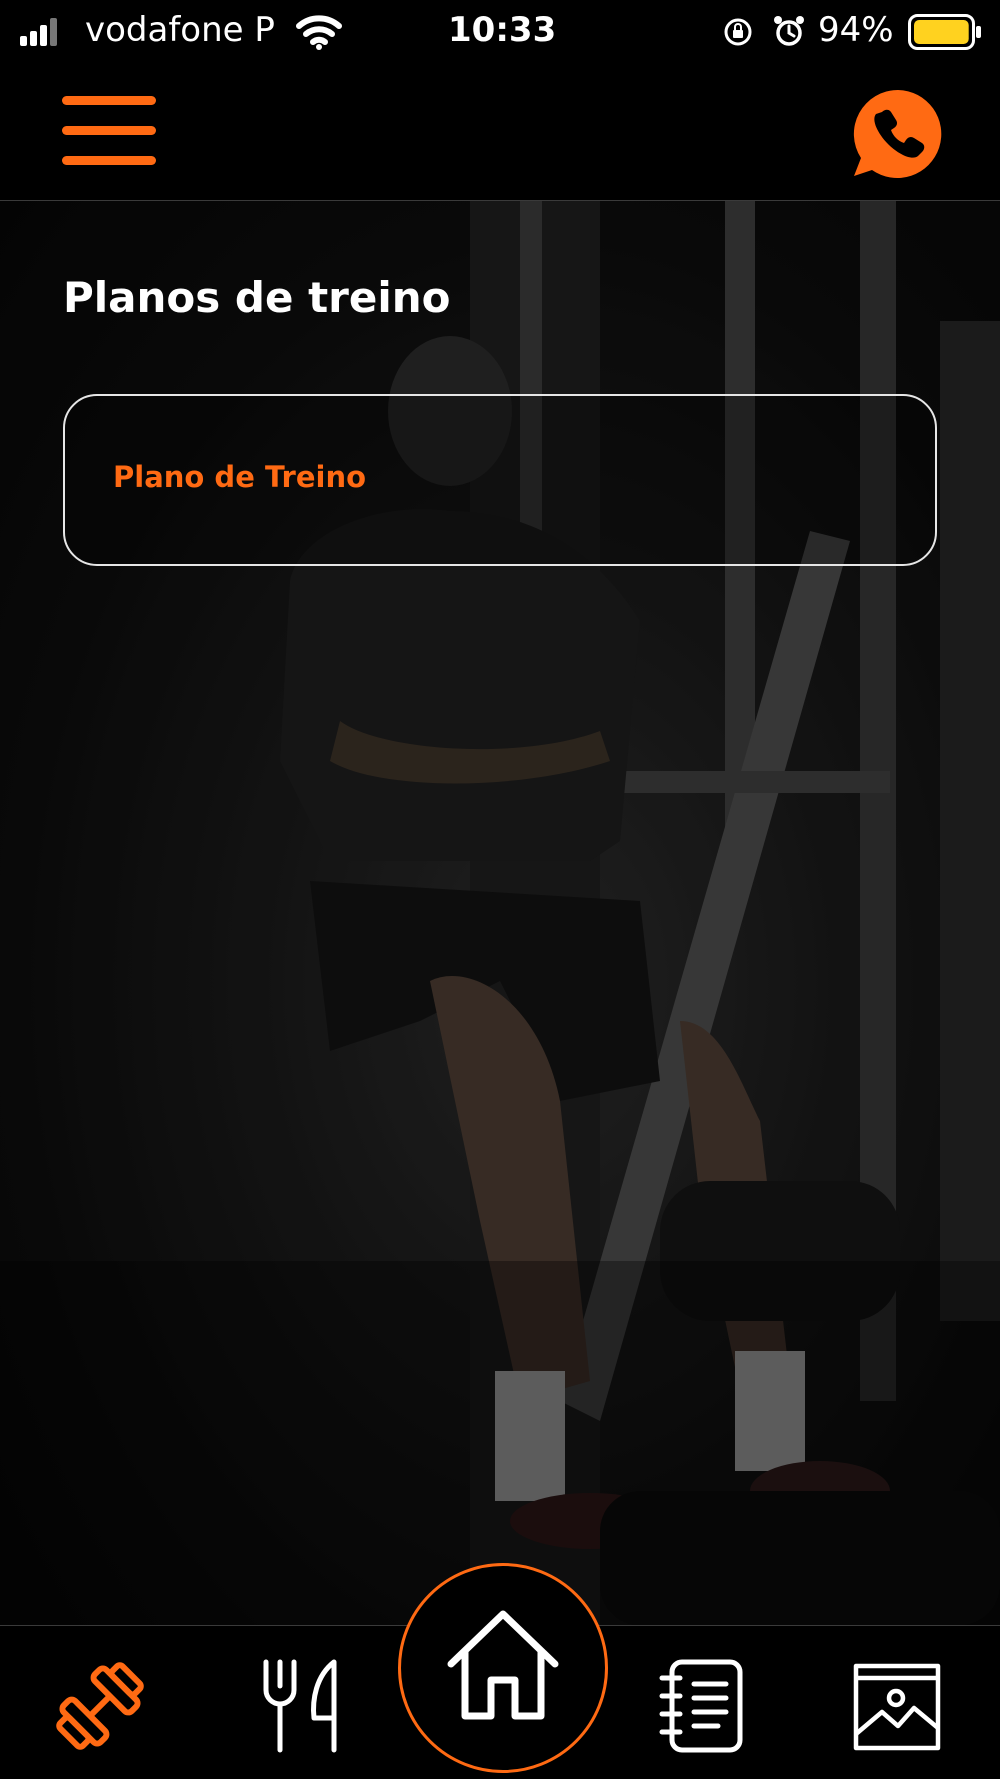 The image size is (1000, 1779). Describe the element at coordinates (110, 131) in the screenshot. I see `hamburger-menu-icon` at that location.